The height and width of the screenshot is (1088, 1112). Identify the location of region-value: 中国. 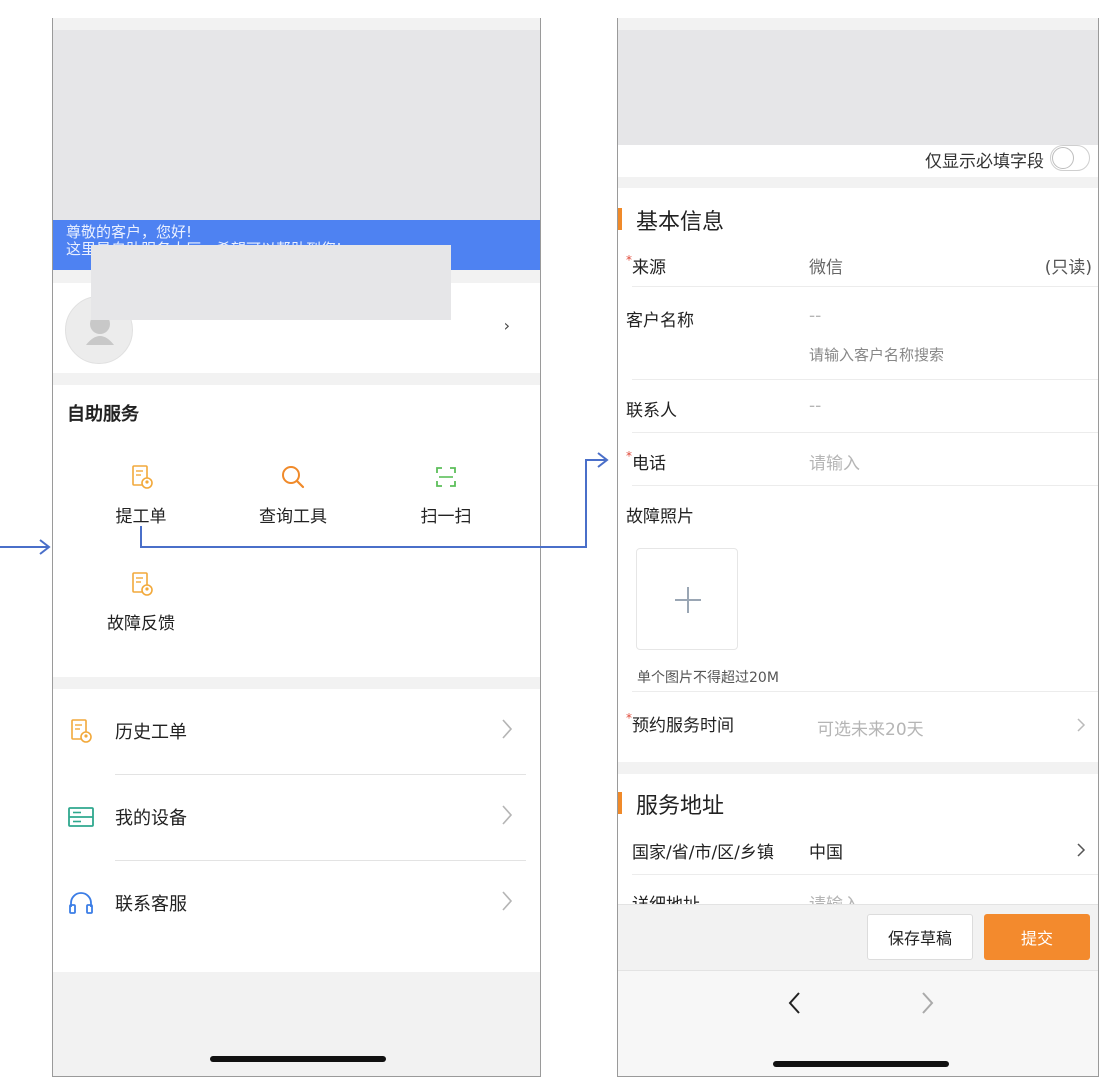
(826, 850).